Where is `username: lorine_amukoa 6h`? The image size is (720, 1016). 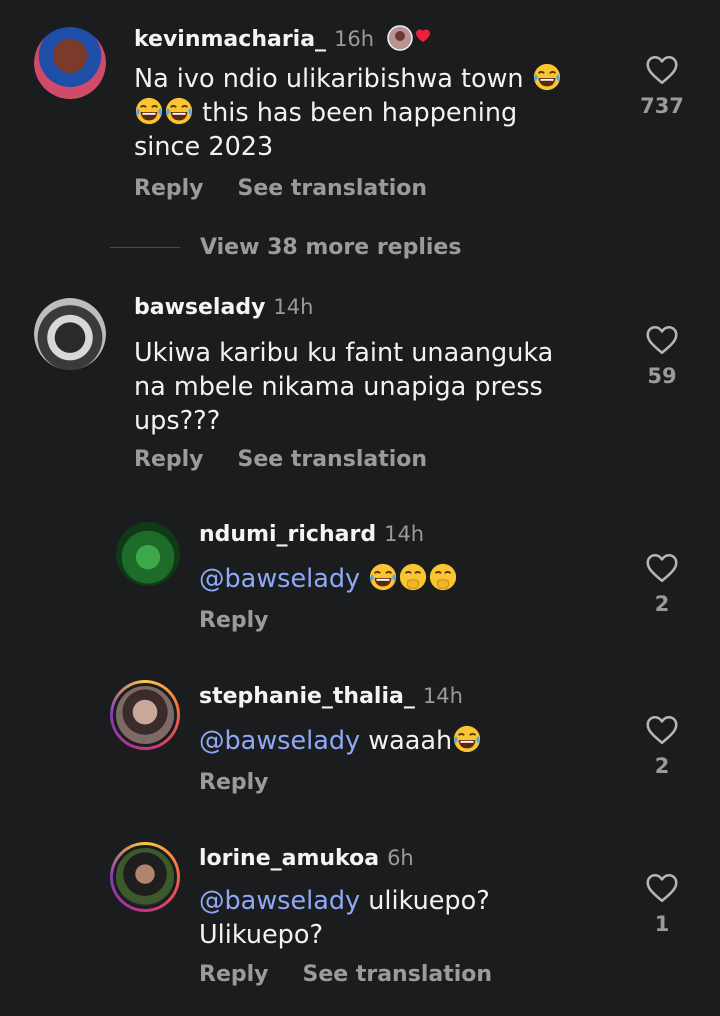 username: lorine_amukoa 6h is located at coordinates (306, 858).